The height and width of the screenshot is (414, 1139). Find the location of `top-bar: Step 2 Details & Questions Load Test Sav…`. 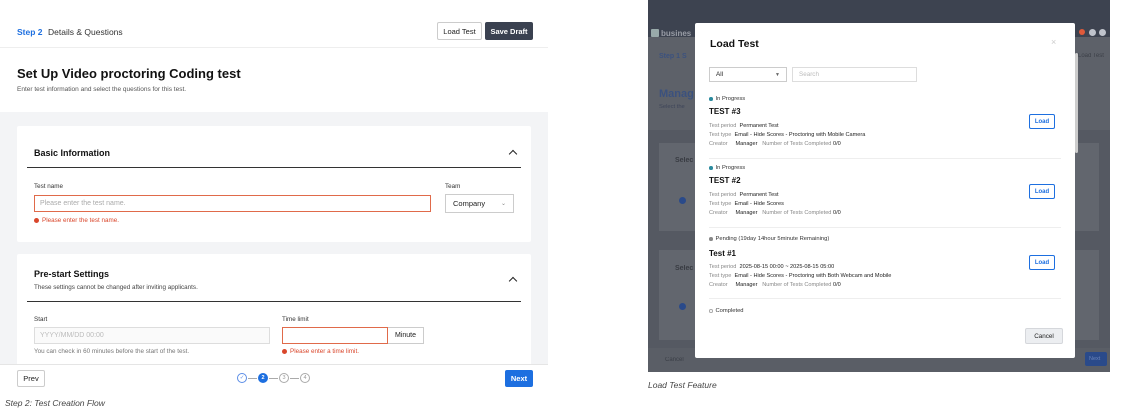

top-bar: Step 2 Details & Questions Load Test Sav… is located at coordinates (274, 24).